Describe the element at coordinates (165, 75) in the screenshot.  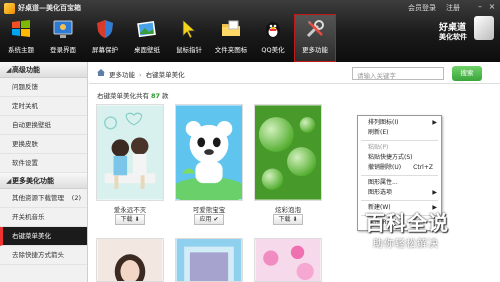
I see `breadcrumb-current: 右键菜单美化` at that location.